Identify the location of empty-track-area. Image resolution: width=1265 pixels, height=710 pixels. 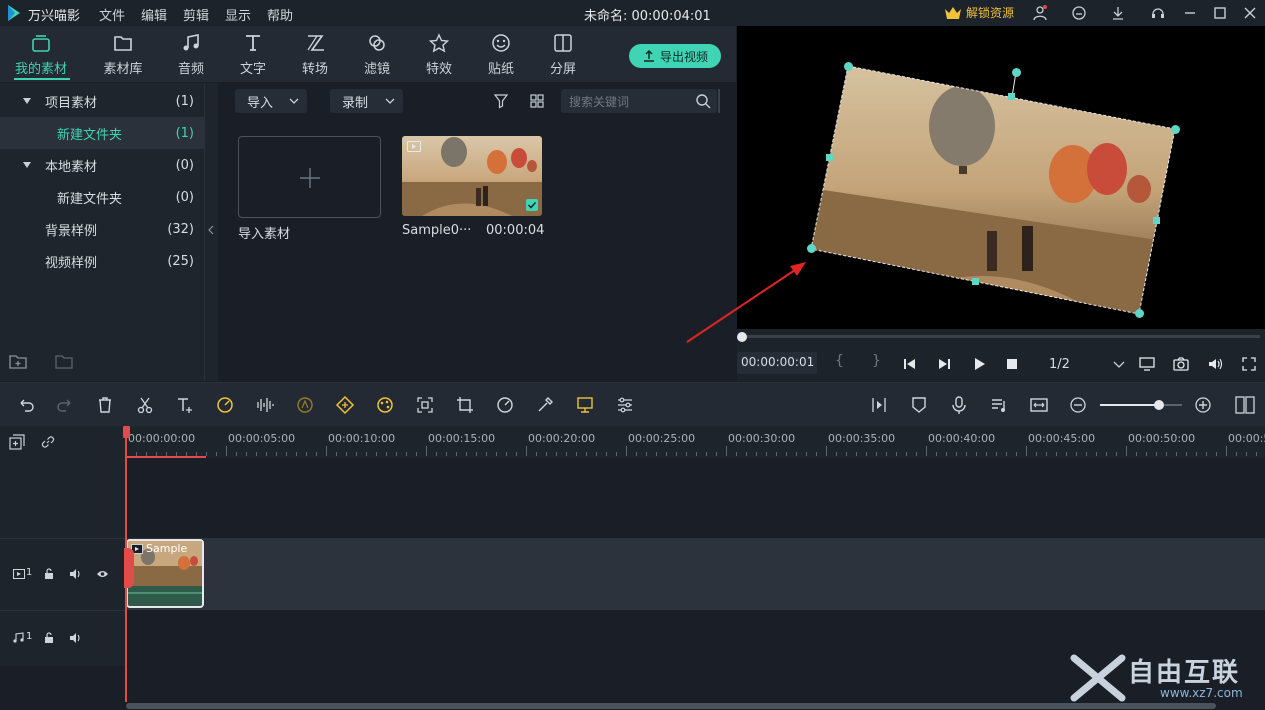
(695, 498).